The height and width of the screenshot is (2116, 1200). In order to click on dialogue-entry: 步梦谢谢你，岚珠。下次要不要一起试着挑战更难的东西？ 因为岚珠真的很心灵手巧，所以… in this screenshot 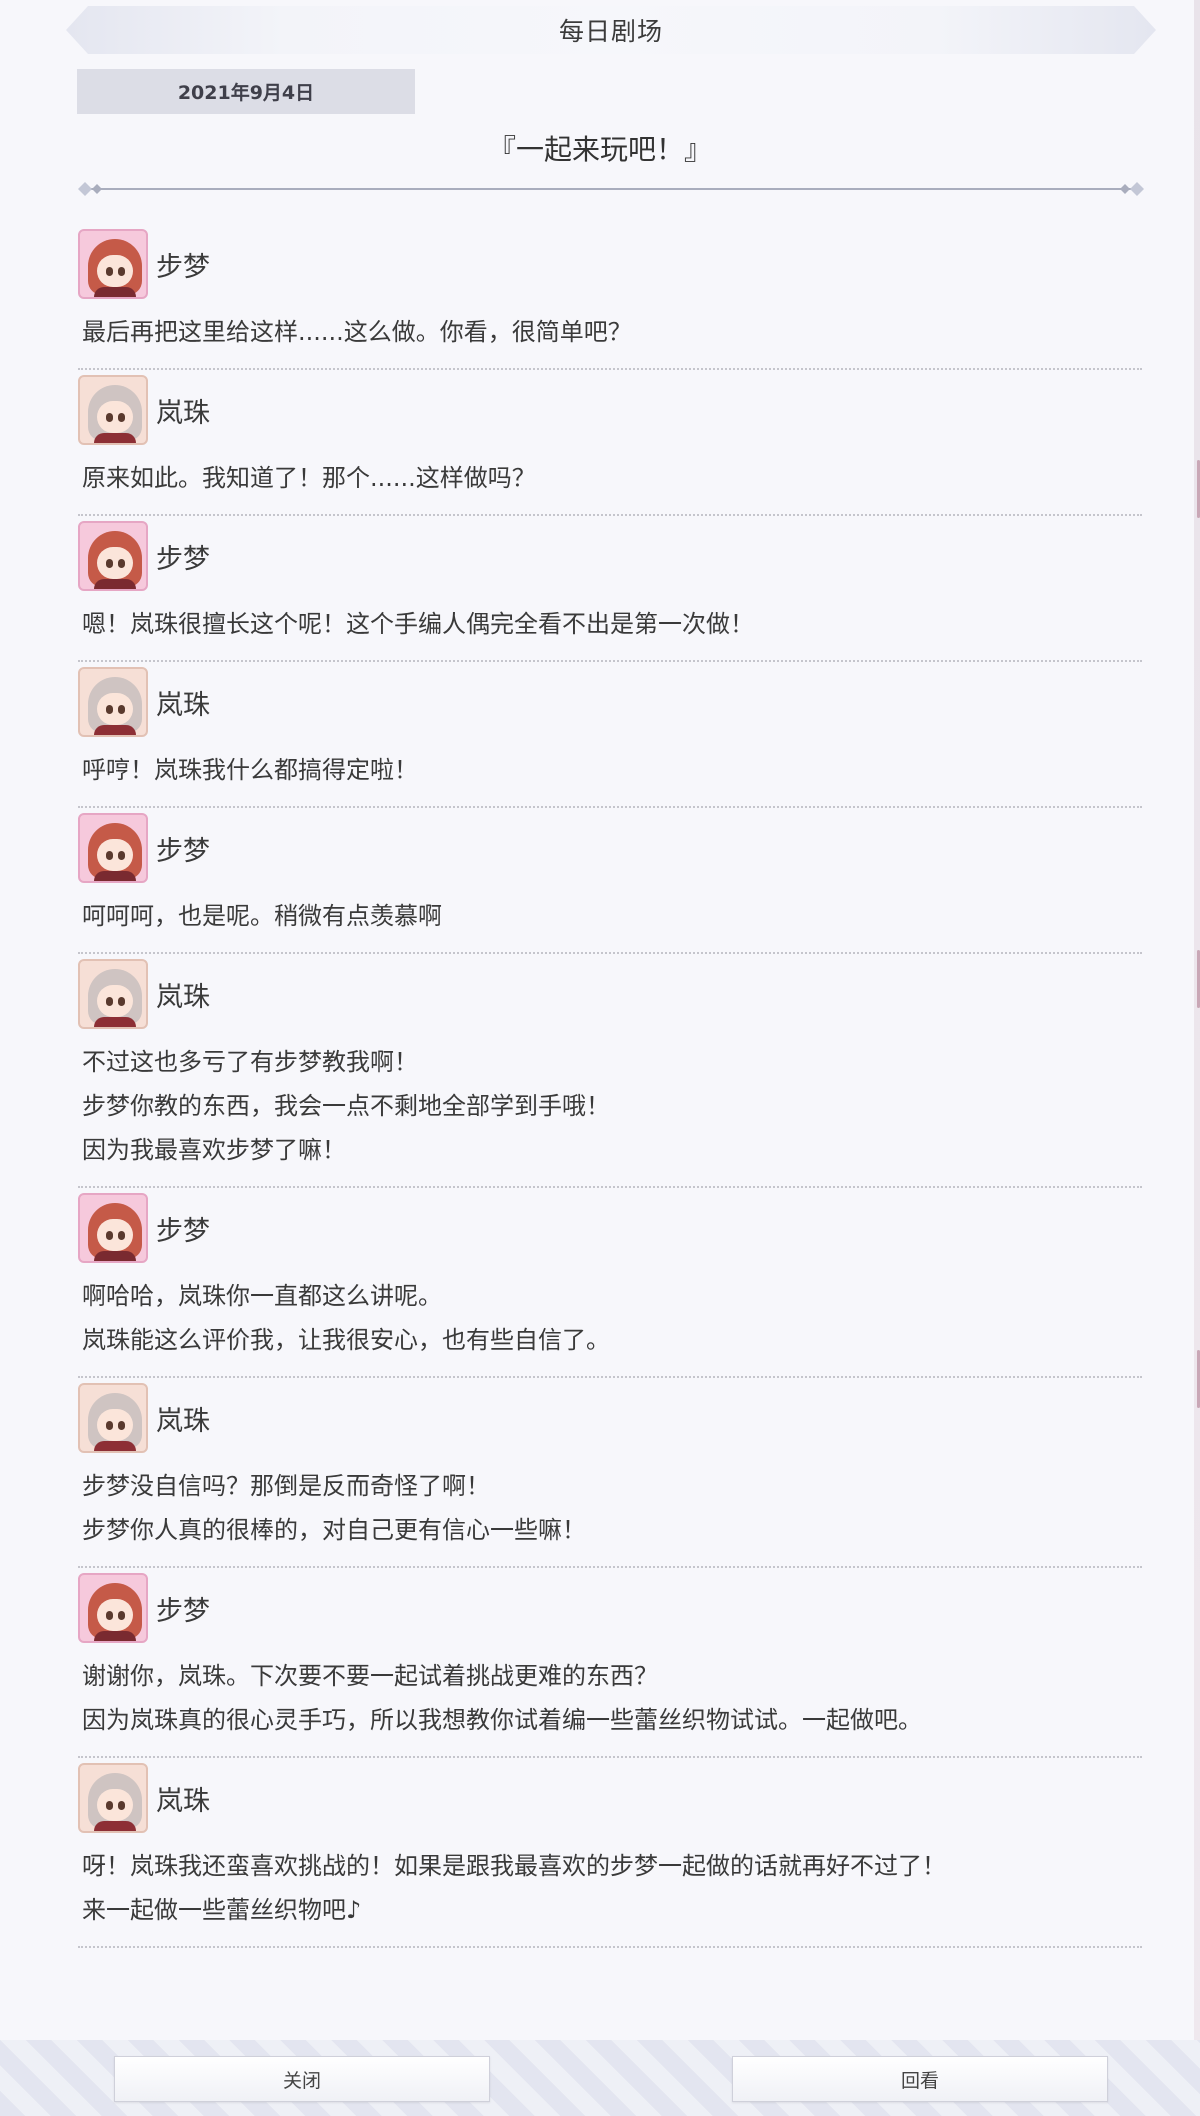, I will do `click(610, 1663)`.